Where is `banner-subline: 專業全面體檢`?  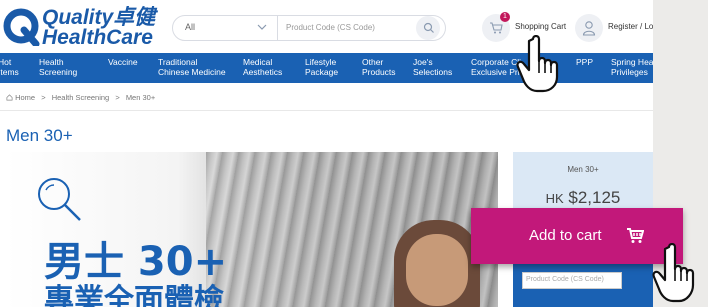
banner-subline: 專業全面體檢 is located at coordinates (134, 295).